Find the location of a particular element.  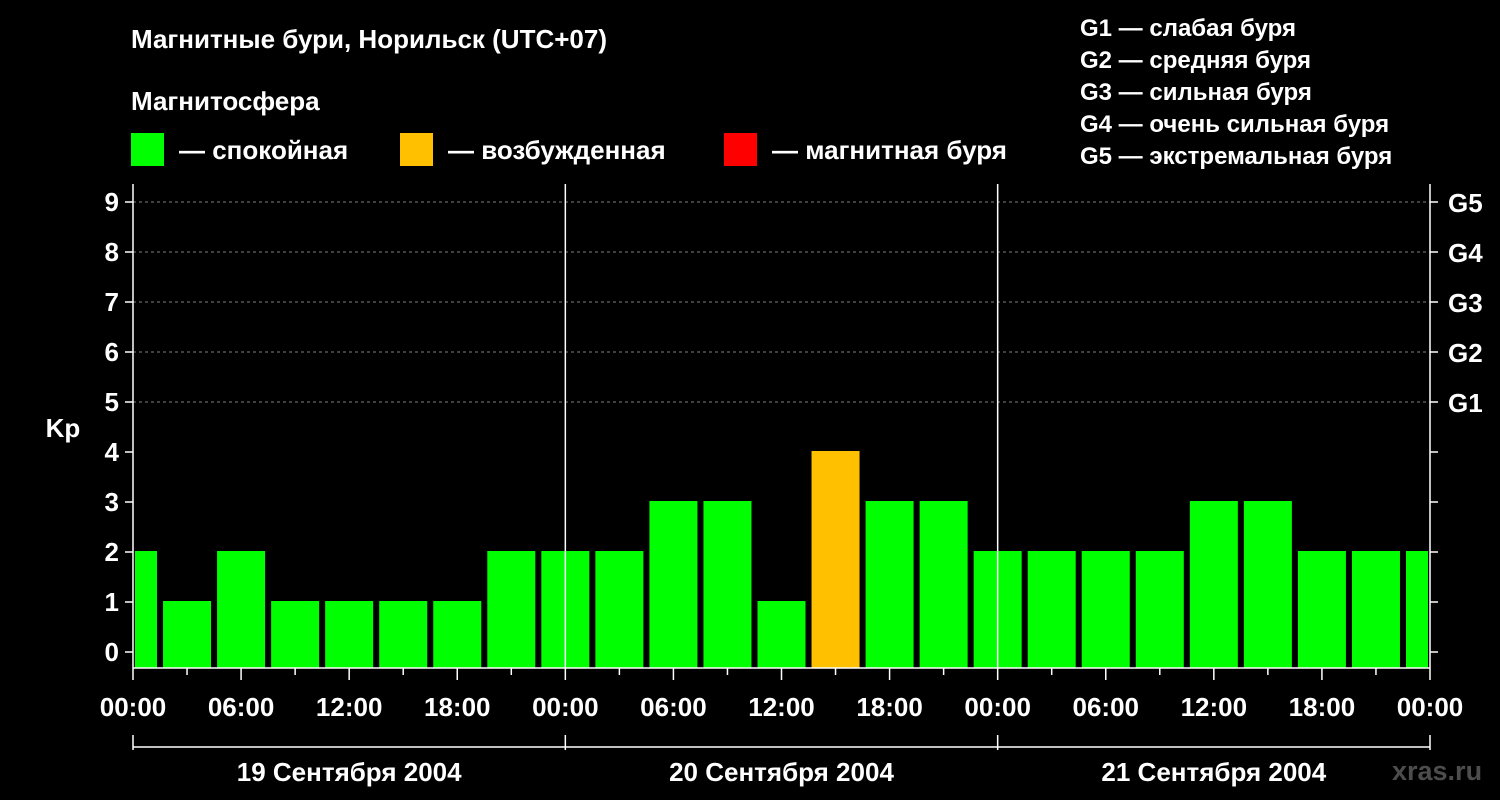

g-level-label: G5 is located at coordinates (1465, 203).